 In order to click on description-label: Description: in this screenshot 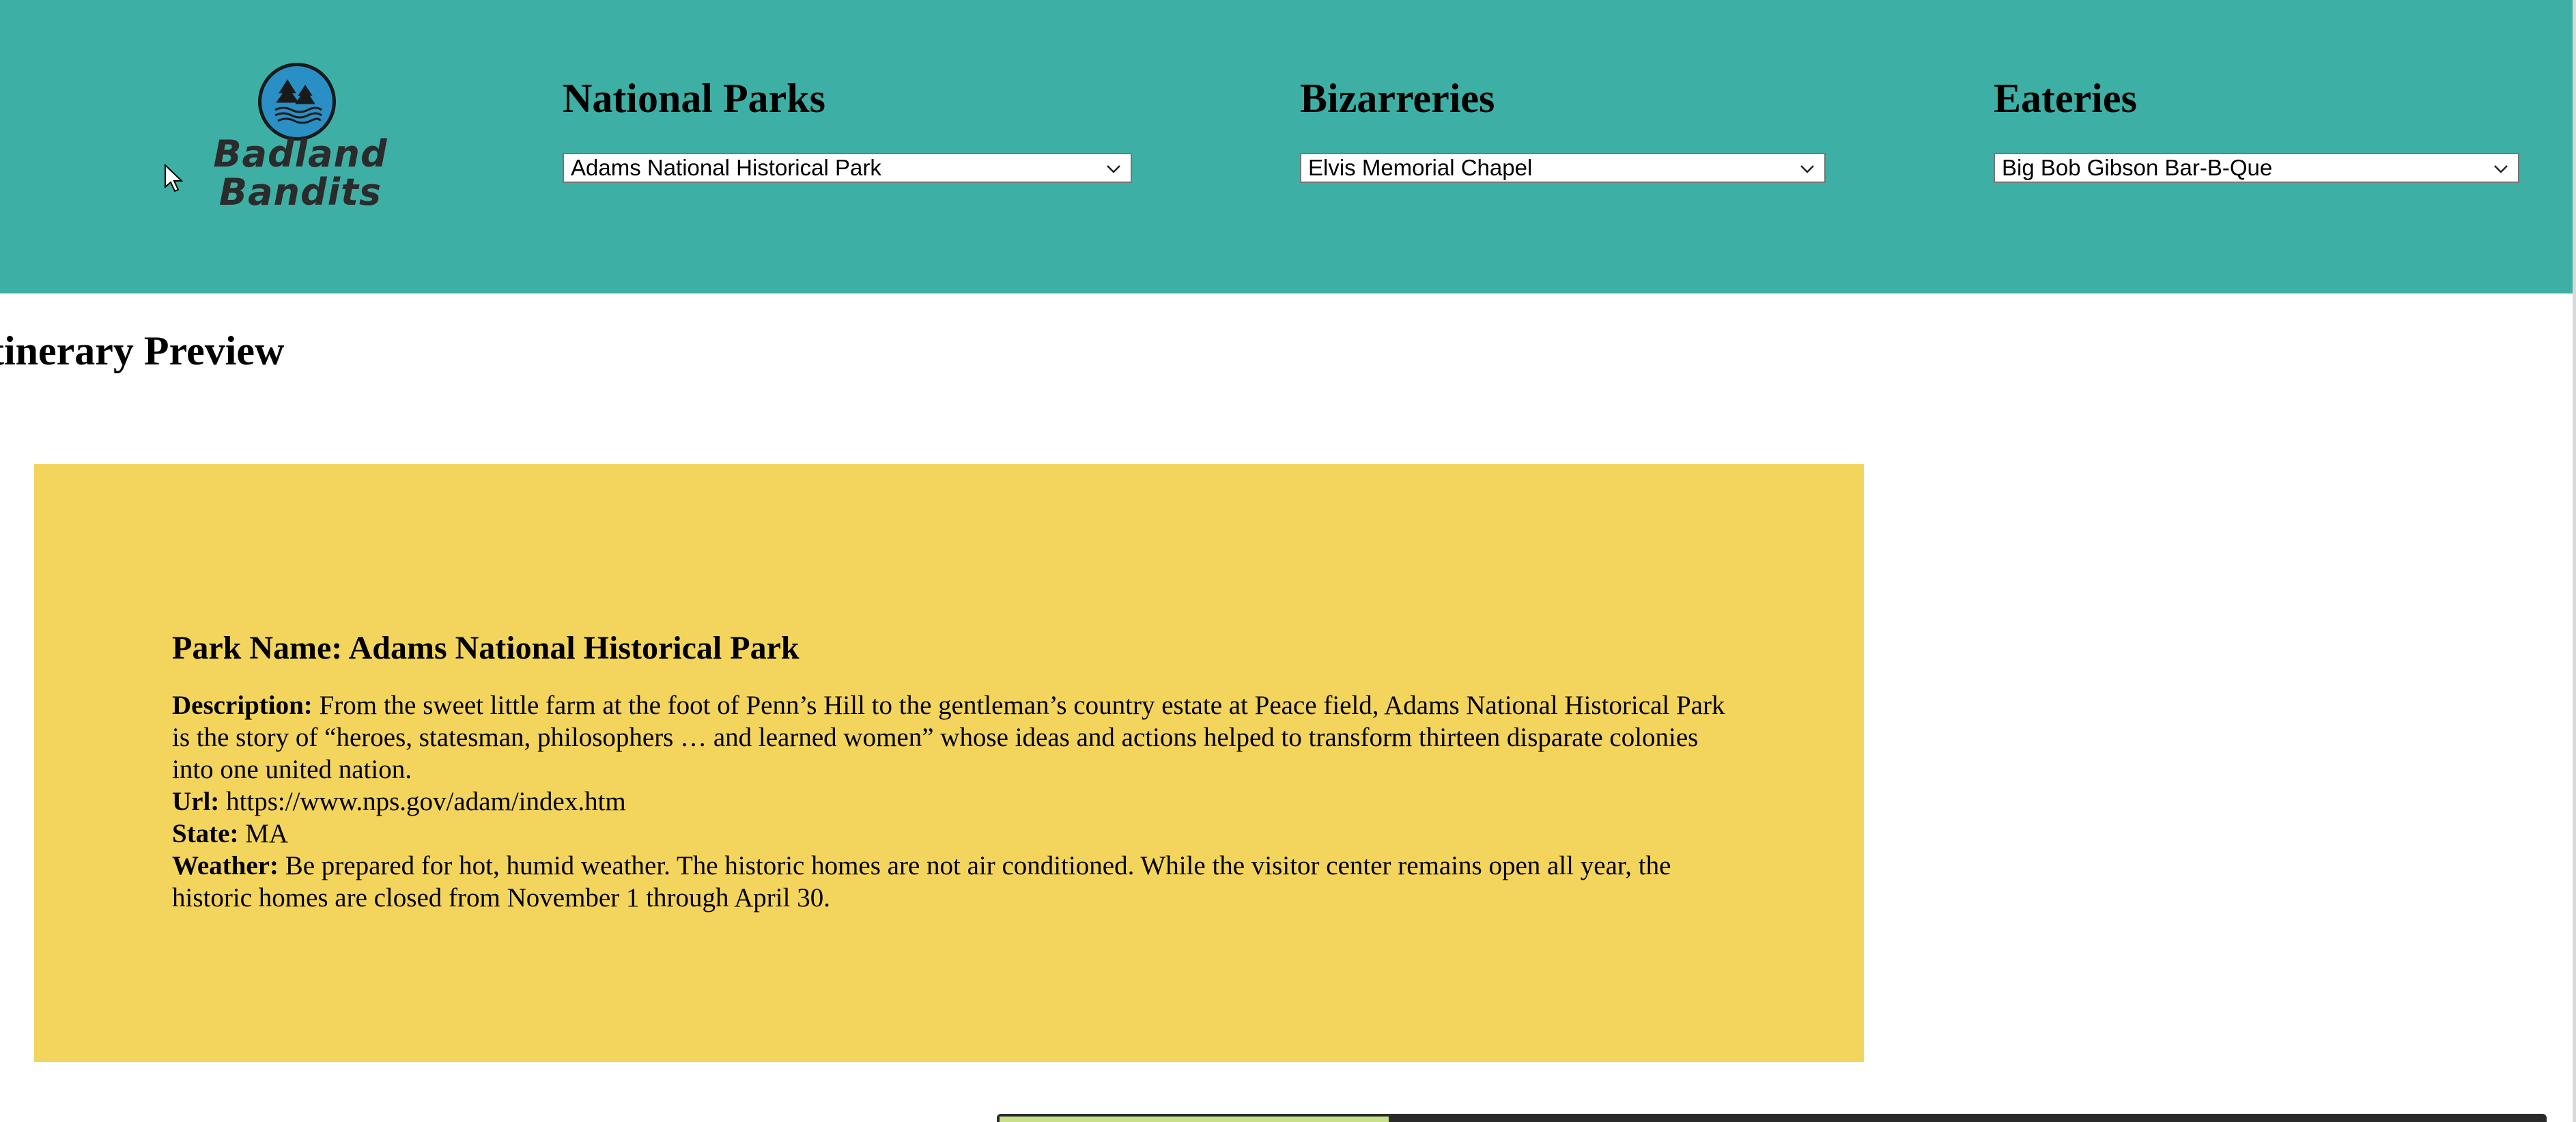, I will do `click(243, 705)`.